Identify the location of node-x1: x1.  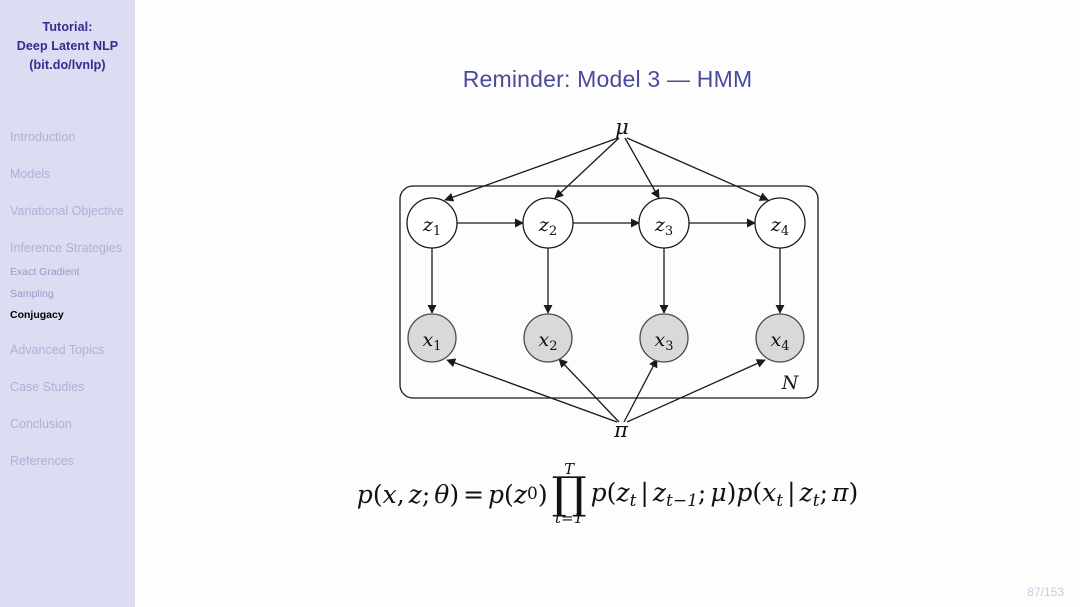
(432, 338).